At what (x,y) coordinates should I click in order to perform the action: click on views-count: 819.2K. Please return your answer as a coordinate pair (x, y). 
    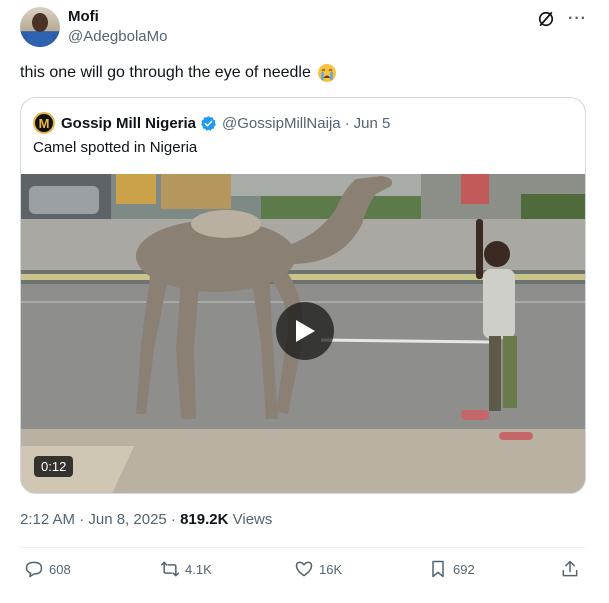
    Looking at the image, I should click on (204, 519).